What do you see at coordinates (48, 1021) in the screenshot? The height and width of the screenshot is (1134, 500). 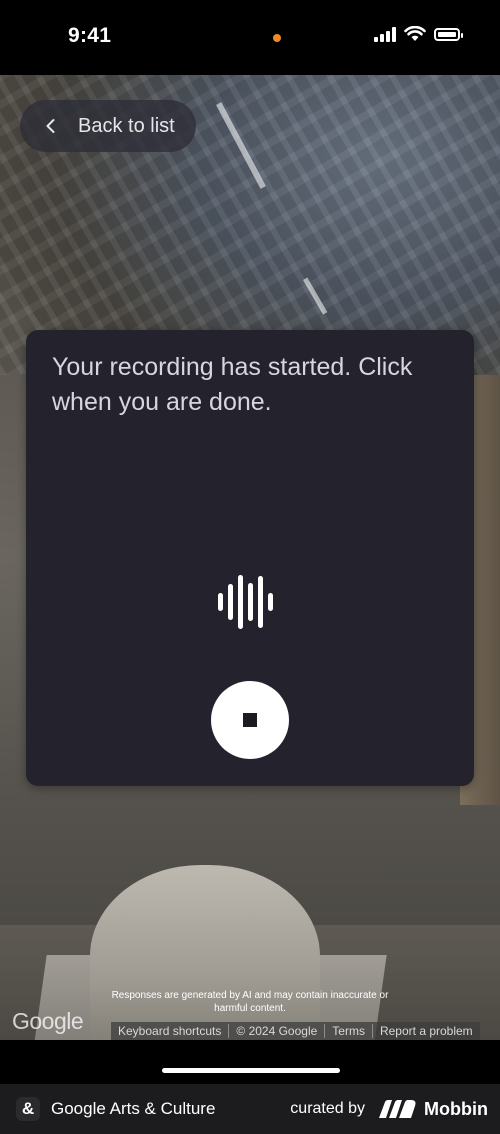 I see `google-logo: Google` at bounding box center [48, 1021].